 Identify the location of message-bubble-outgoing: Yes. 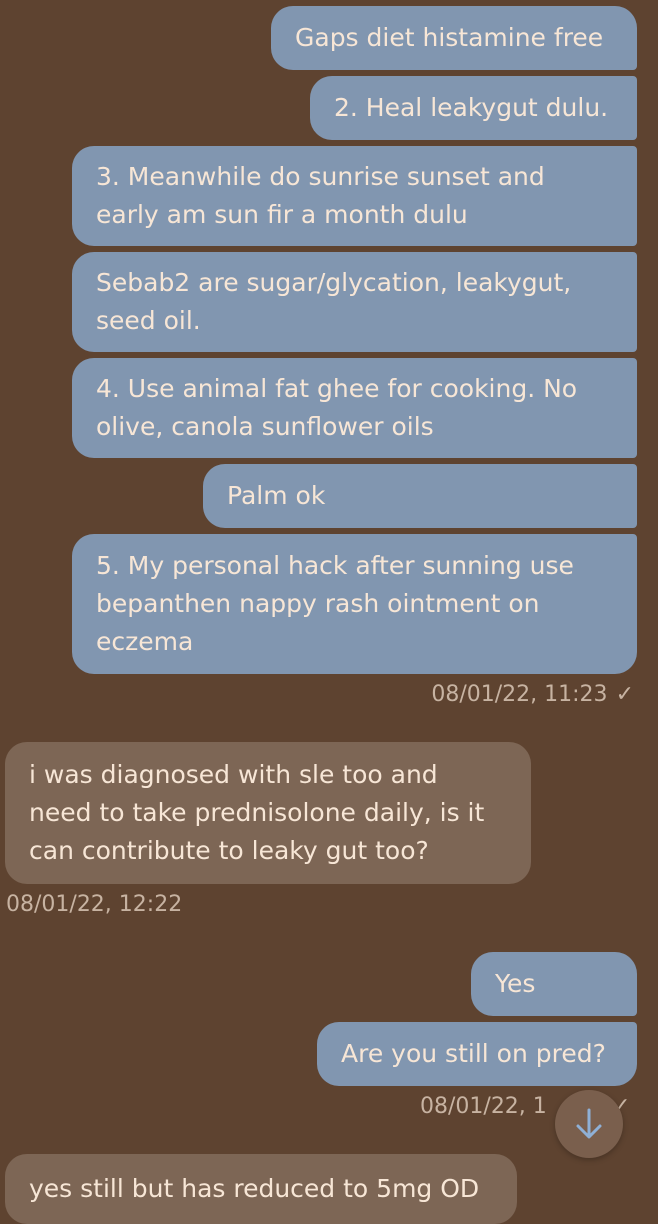
(554, 984).